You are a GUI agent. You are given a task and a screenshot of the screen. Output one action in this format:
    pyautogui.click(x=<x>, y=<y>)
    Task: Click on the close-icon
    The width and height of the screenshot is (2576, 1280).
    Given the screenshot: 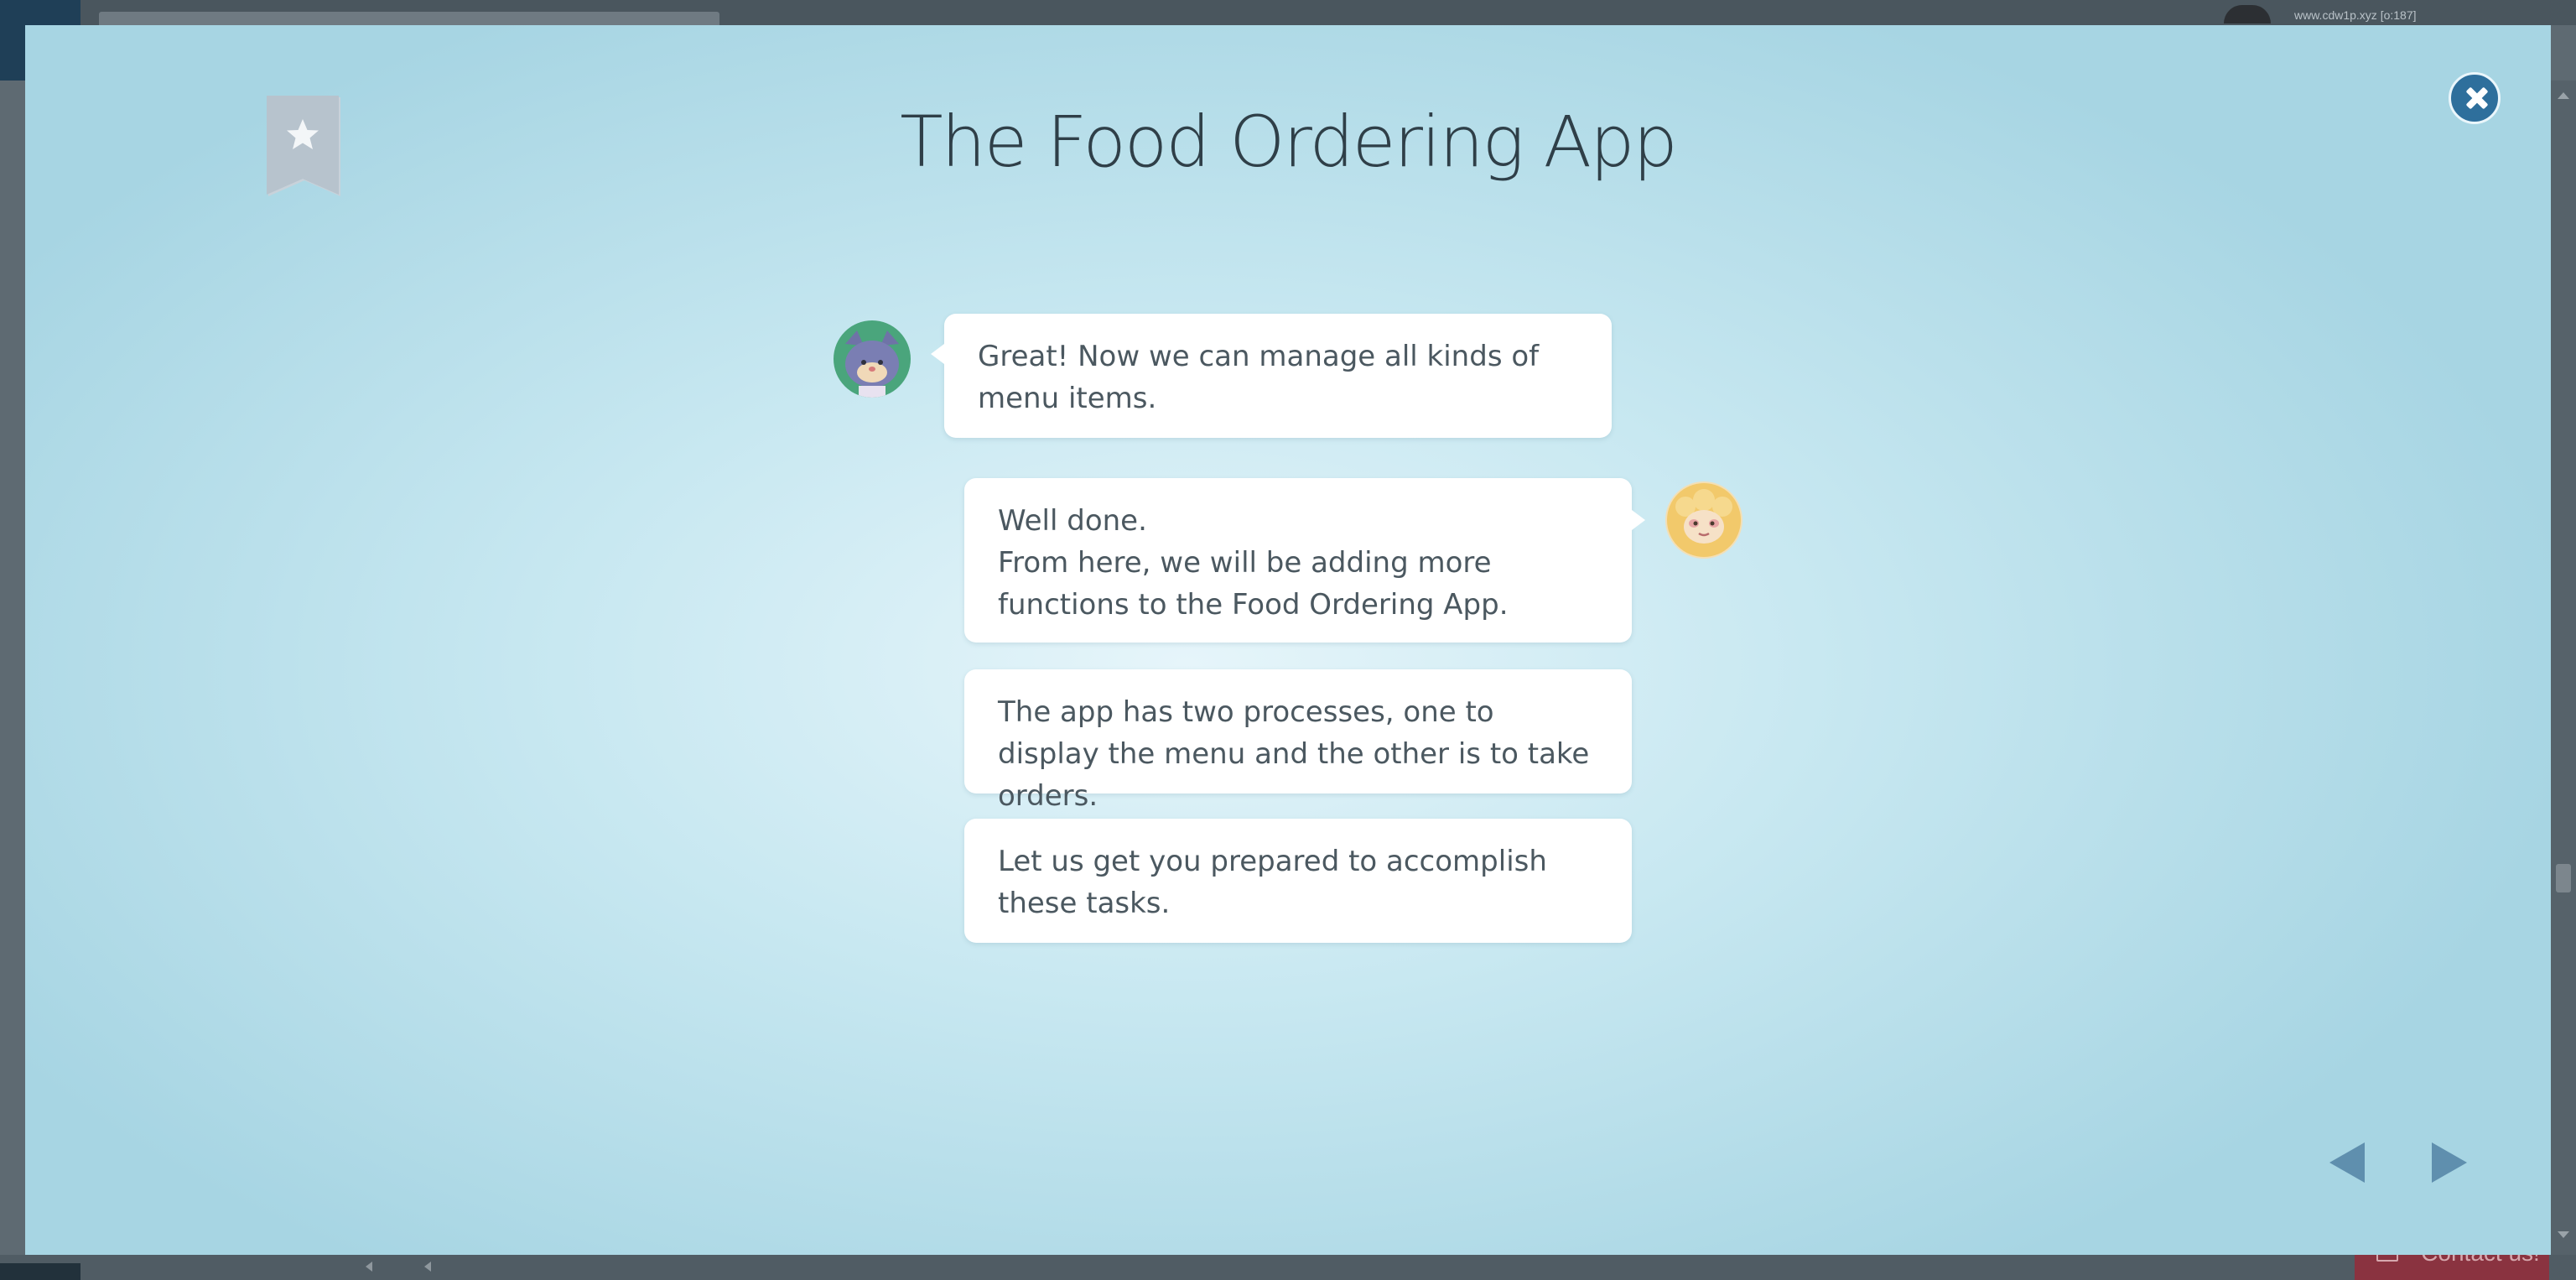 What is the action you would take?
    pyautogui.click(x=2475, y=98)
    